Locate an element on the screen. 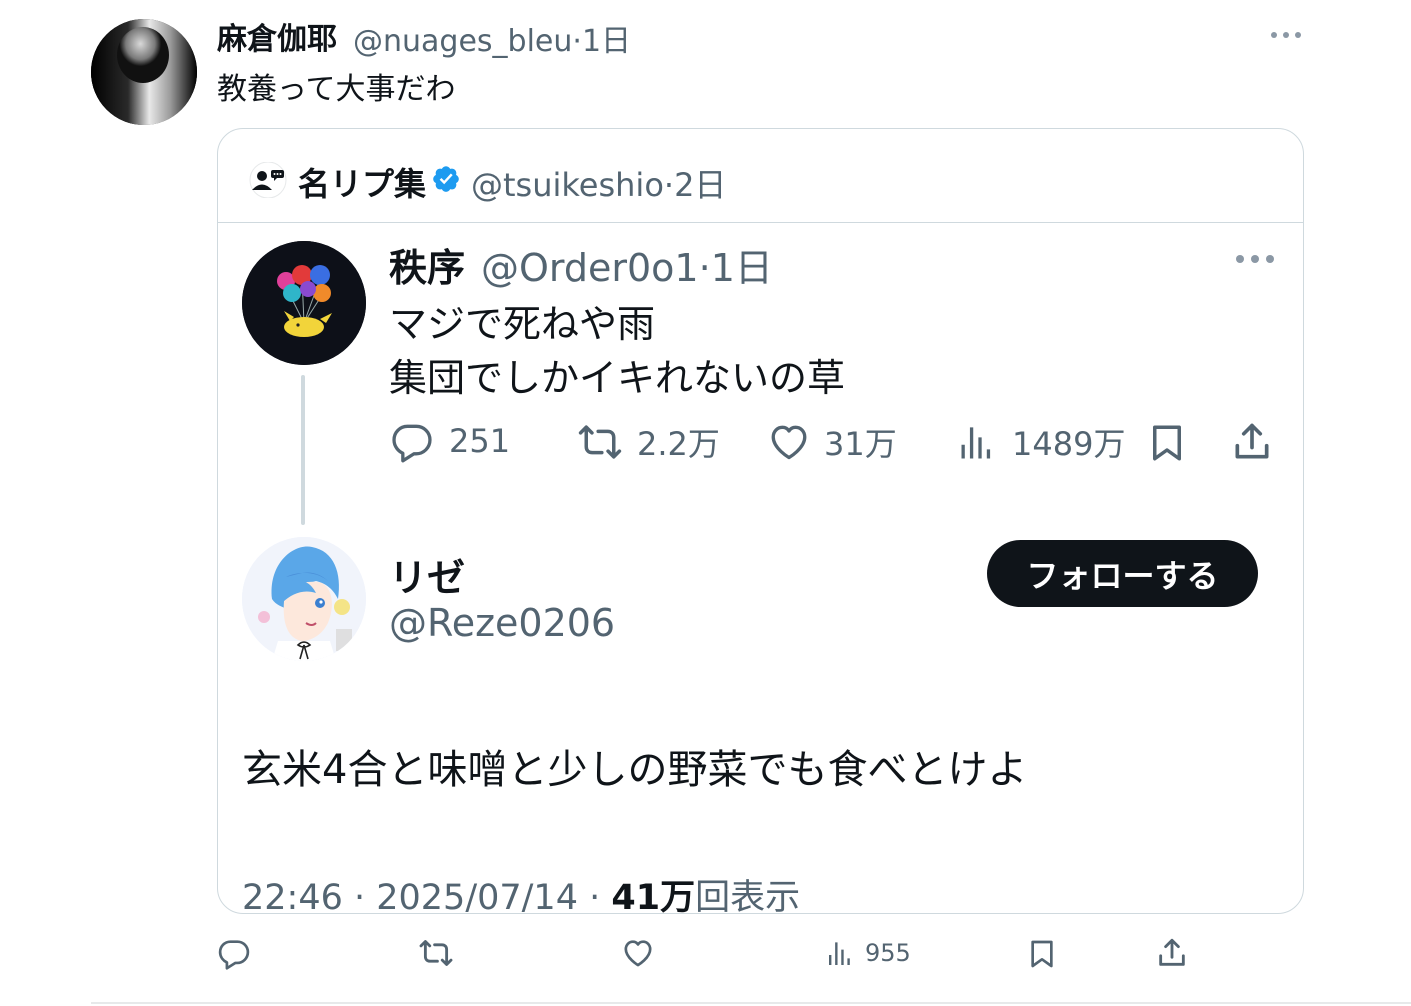  reply-count: 251 is located at coordinates (480, 441).